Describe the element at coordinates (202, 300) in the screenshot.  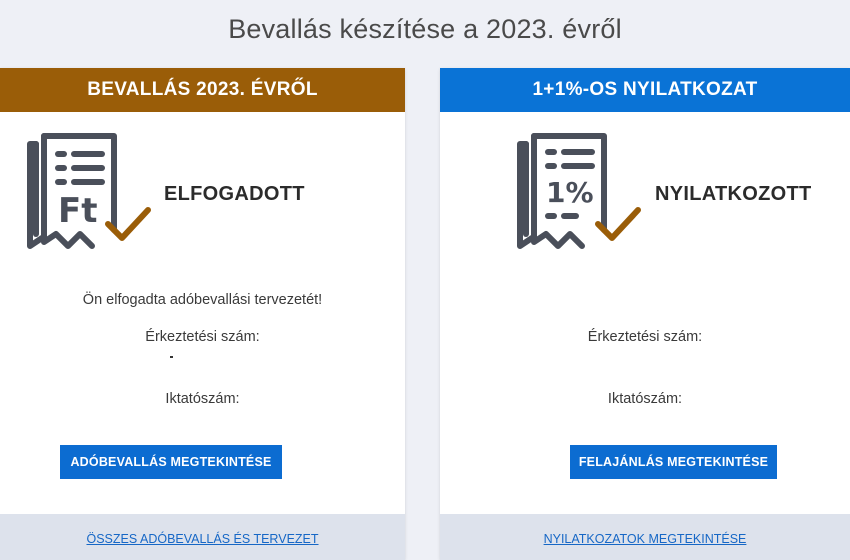
I see `accepted-message: Ön elfogadta adóbevallási tervezetét!` at that location.